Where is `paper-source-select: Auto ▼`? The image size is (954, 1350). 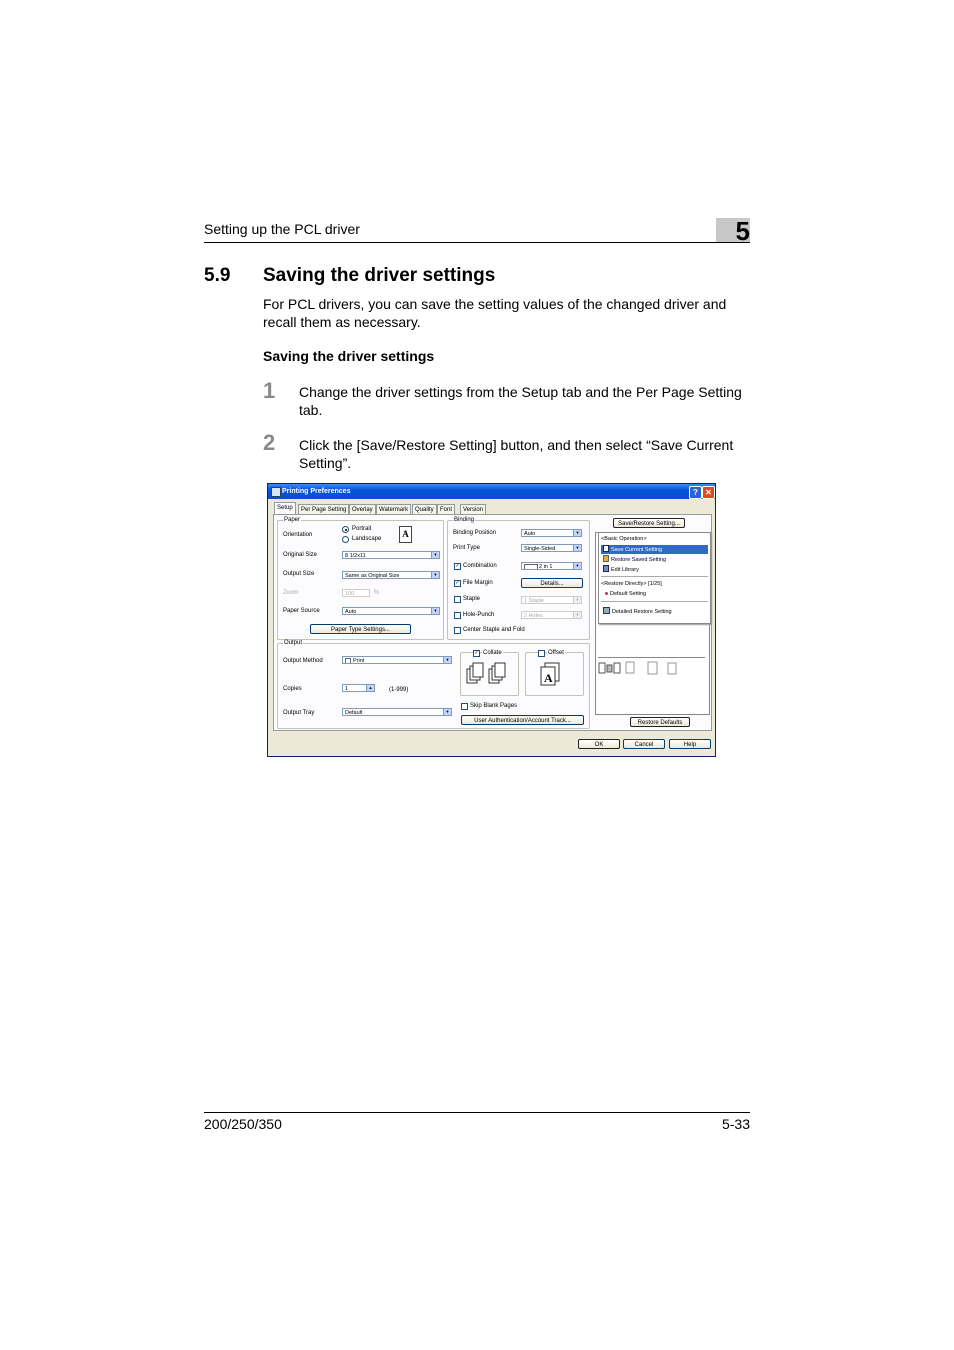
paper-source-select: Auto ▼ is located at coordinates (391, 611).